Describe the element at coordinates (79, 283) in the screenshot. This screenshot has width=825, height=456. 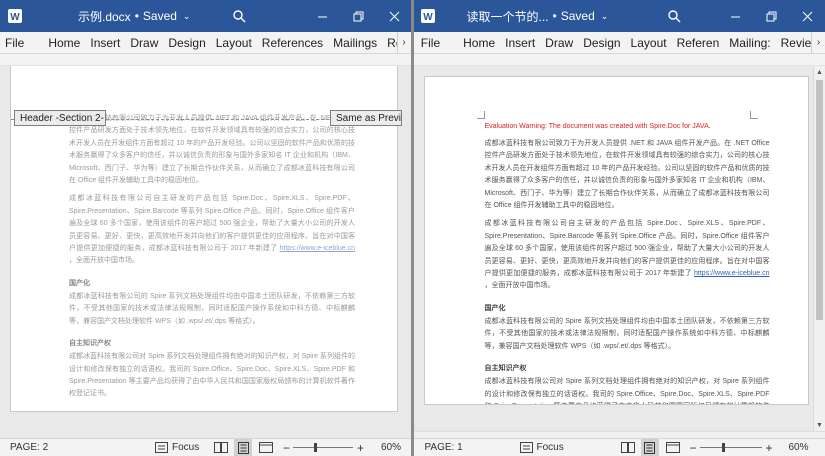
I see `heading-localization: 国产化` at that location.